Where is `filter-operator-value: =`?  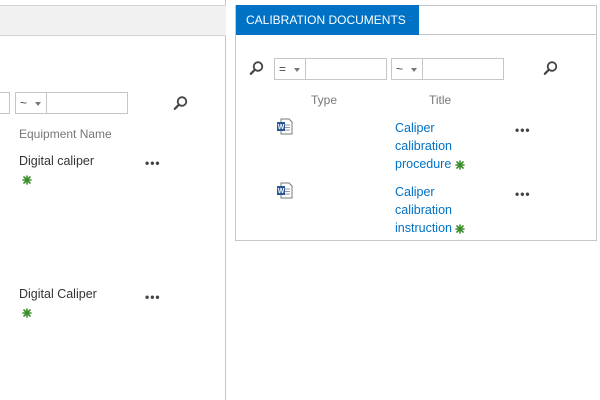 filter-operator-value: = is located at coordinates (283, 69).